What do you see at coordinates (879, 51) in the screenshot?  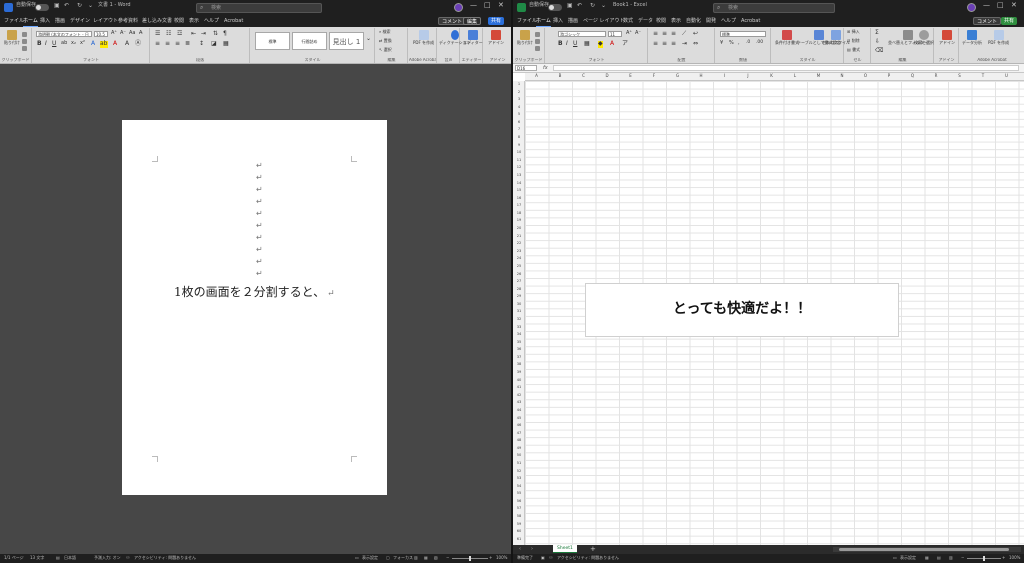 I see `clear-icon: ⌫` at bounding box center [879, 51].